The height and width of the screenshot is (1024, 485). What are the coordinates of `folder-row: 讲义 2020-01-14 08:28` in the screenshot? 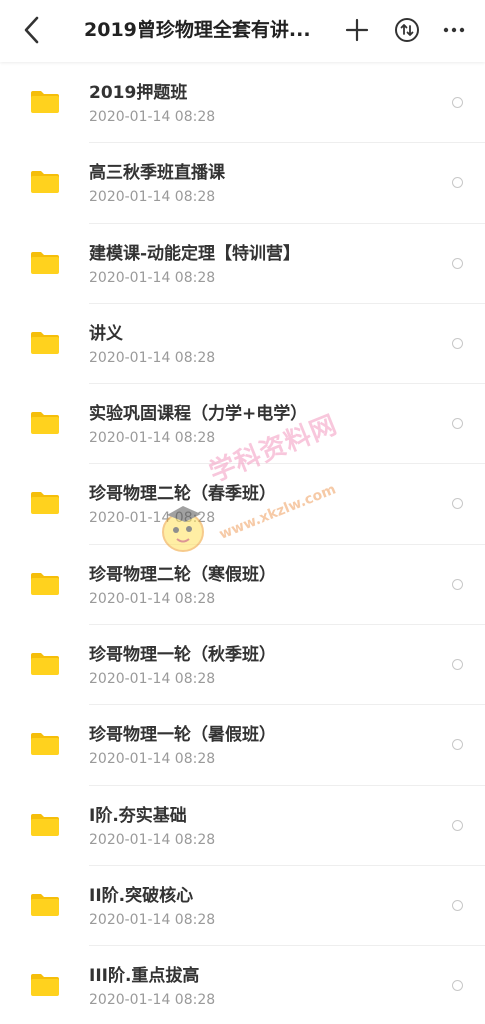 It's located at (242, 344).